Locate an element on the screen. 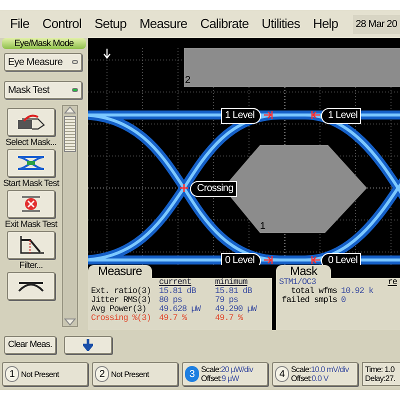 The image size is (400, 400). measurement-name: Crossing %(3) is located at coordinates (121, 318).